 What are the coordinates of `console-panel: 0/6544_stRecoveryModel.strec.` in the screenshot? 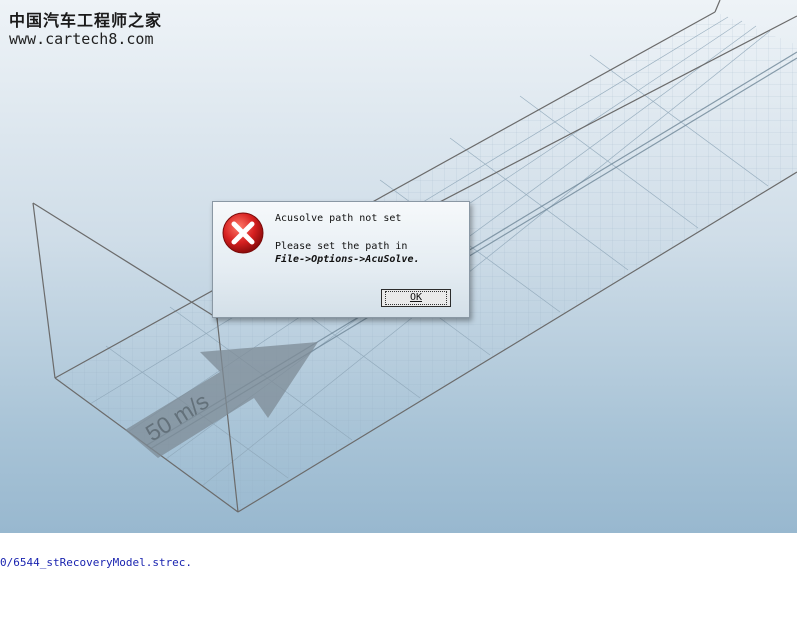 It's located at (398, 578).